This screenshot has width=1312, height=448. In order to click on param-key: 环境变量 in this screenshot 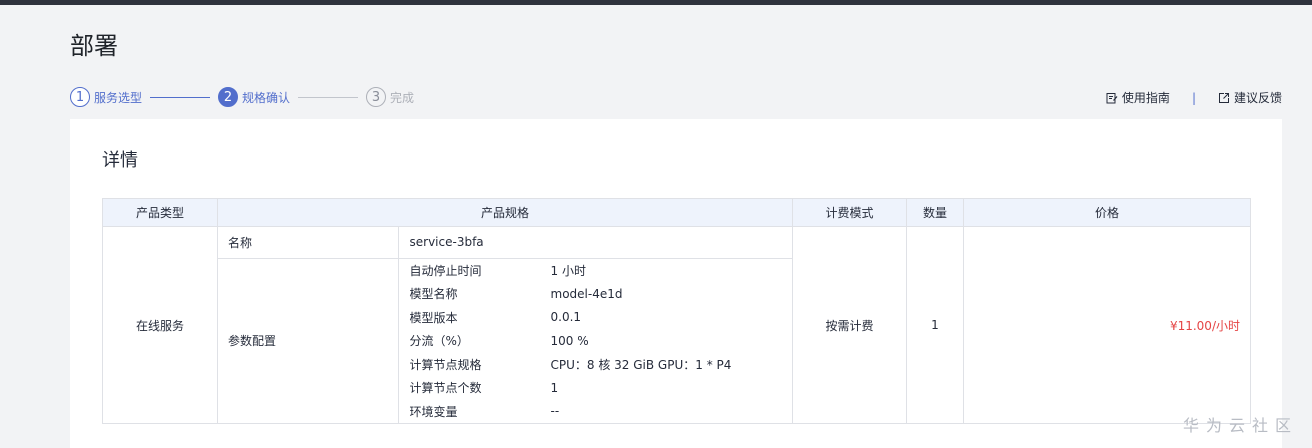, I will do `click(433, 411)`.